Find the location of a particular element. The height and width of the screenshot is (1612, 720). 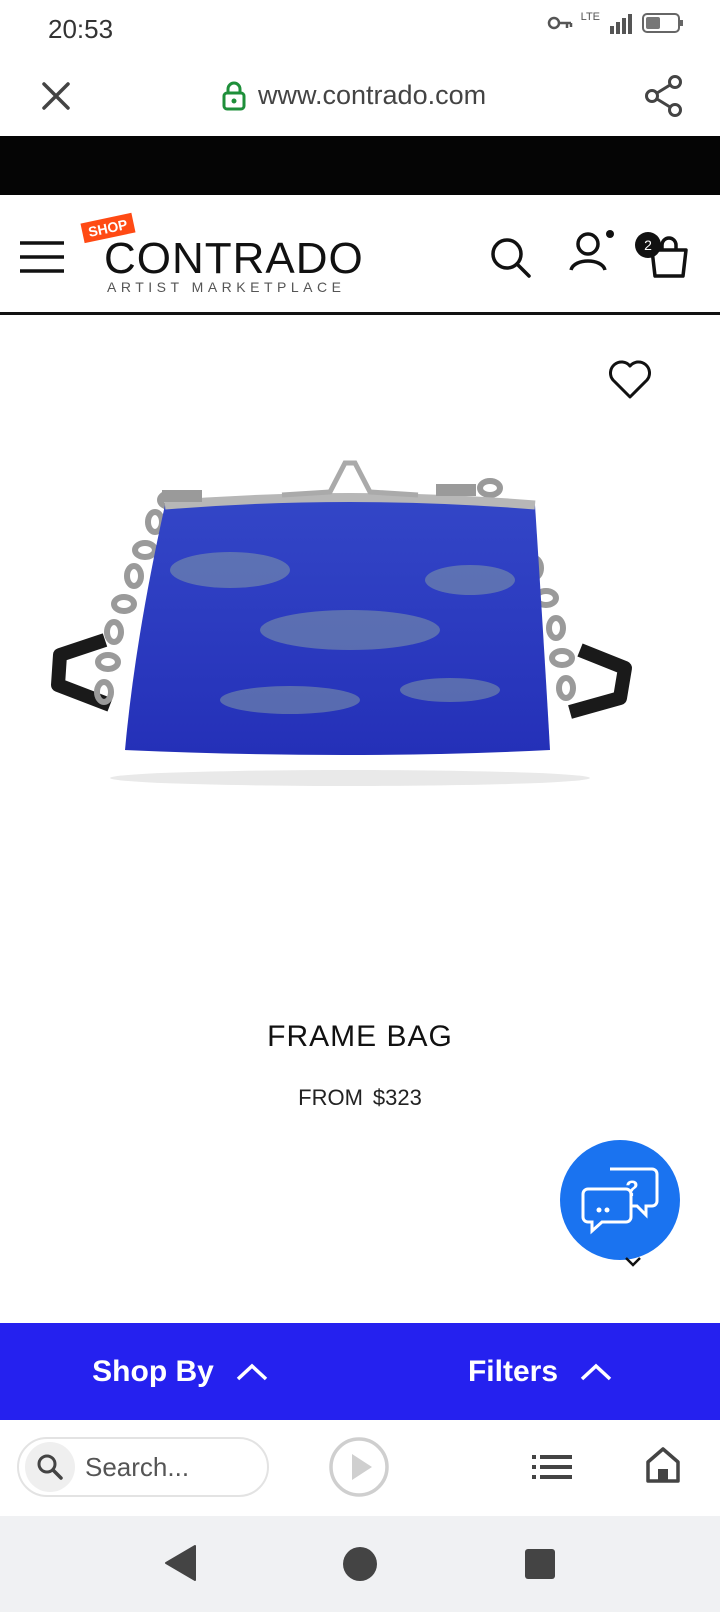

address-bar: www.contrado.com is located at coordinates (354, 95).